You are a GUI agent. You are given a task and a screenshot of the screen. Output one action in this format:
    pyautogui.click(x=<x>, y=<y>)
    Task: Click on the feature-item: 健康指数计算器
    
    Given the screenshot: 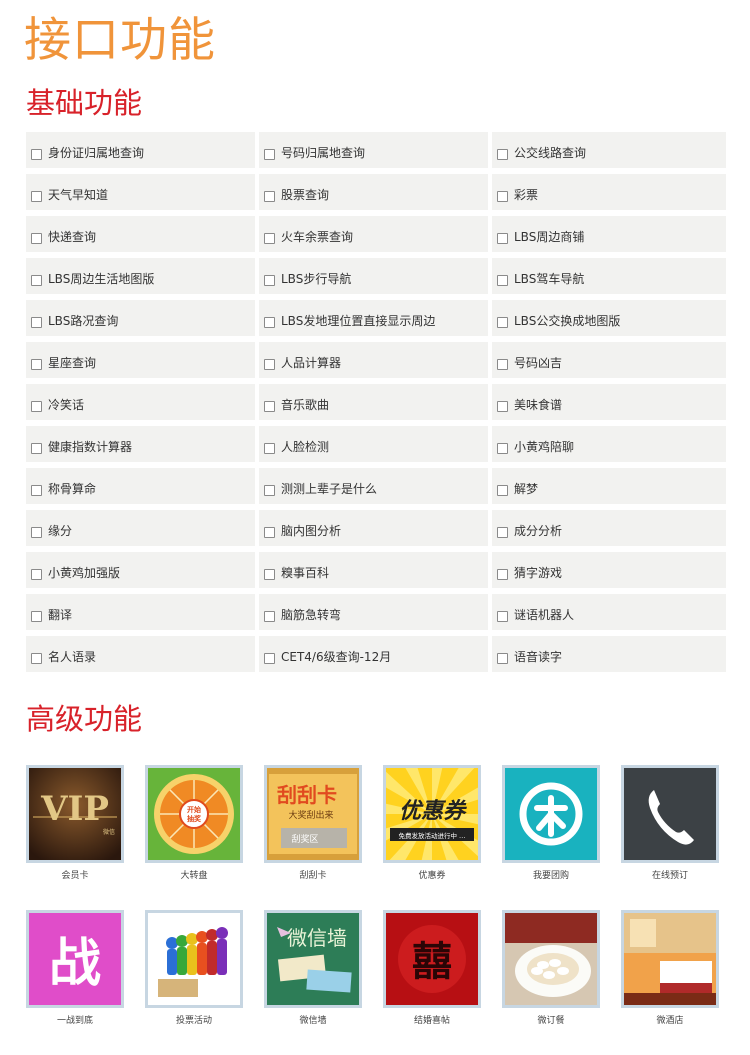 What is the action you would take?
    pyautogui.click(x=142, y=447)
    